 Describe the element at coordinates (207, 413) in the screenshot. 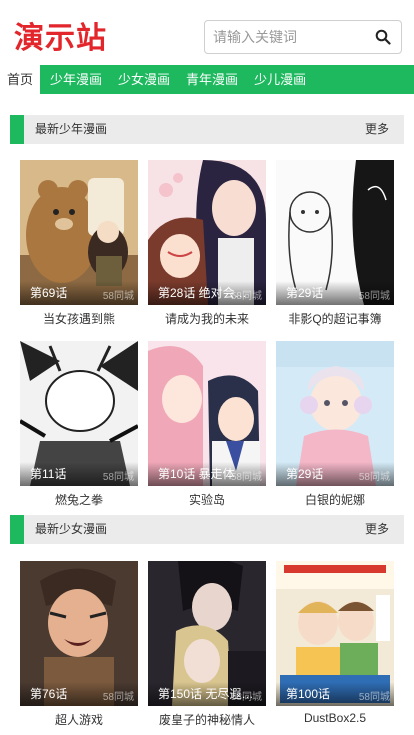

I see `comic-cover: 第10话 暴走体 58同城` at that location.